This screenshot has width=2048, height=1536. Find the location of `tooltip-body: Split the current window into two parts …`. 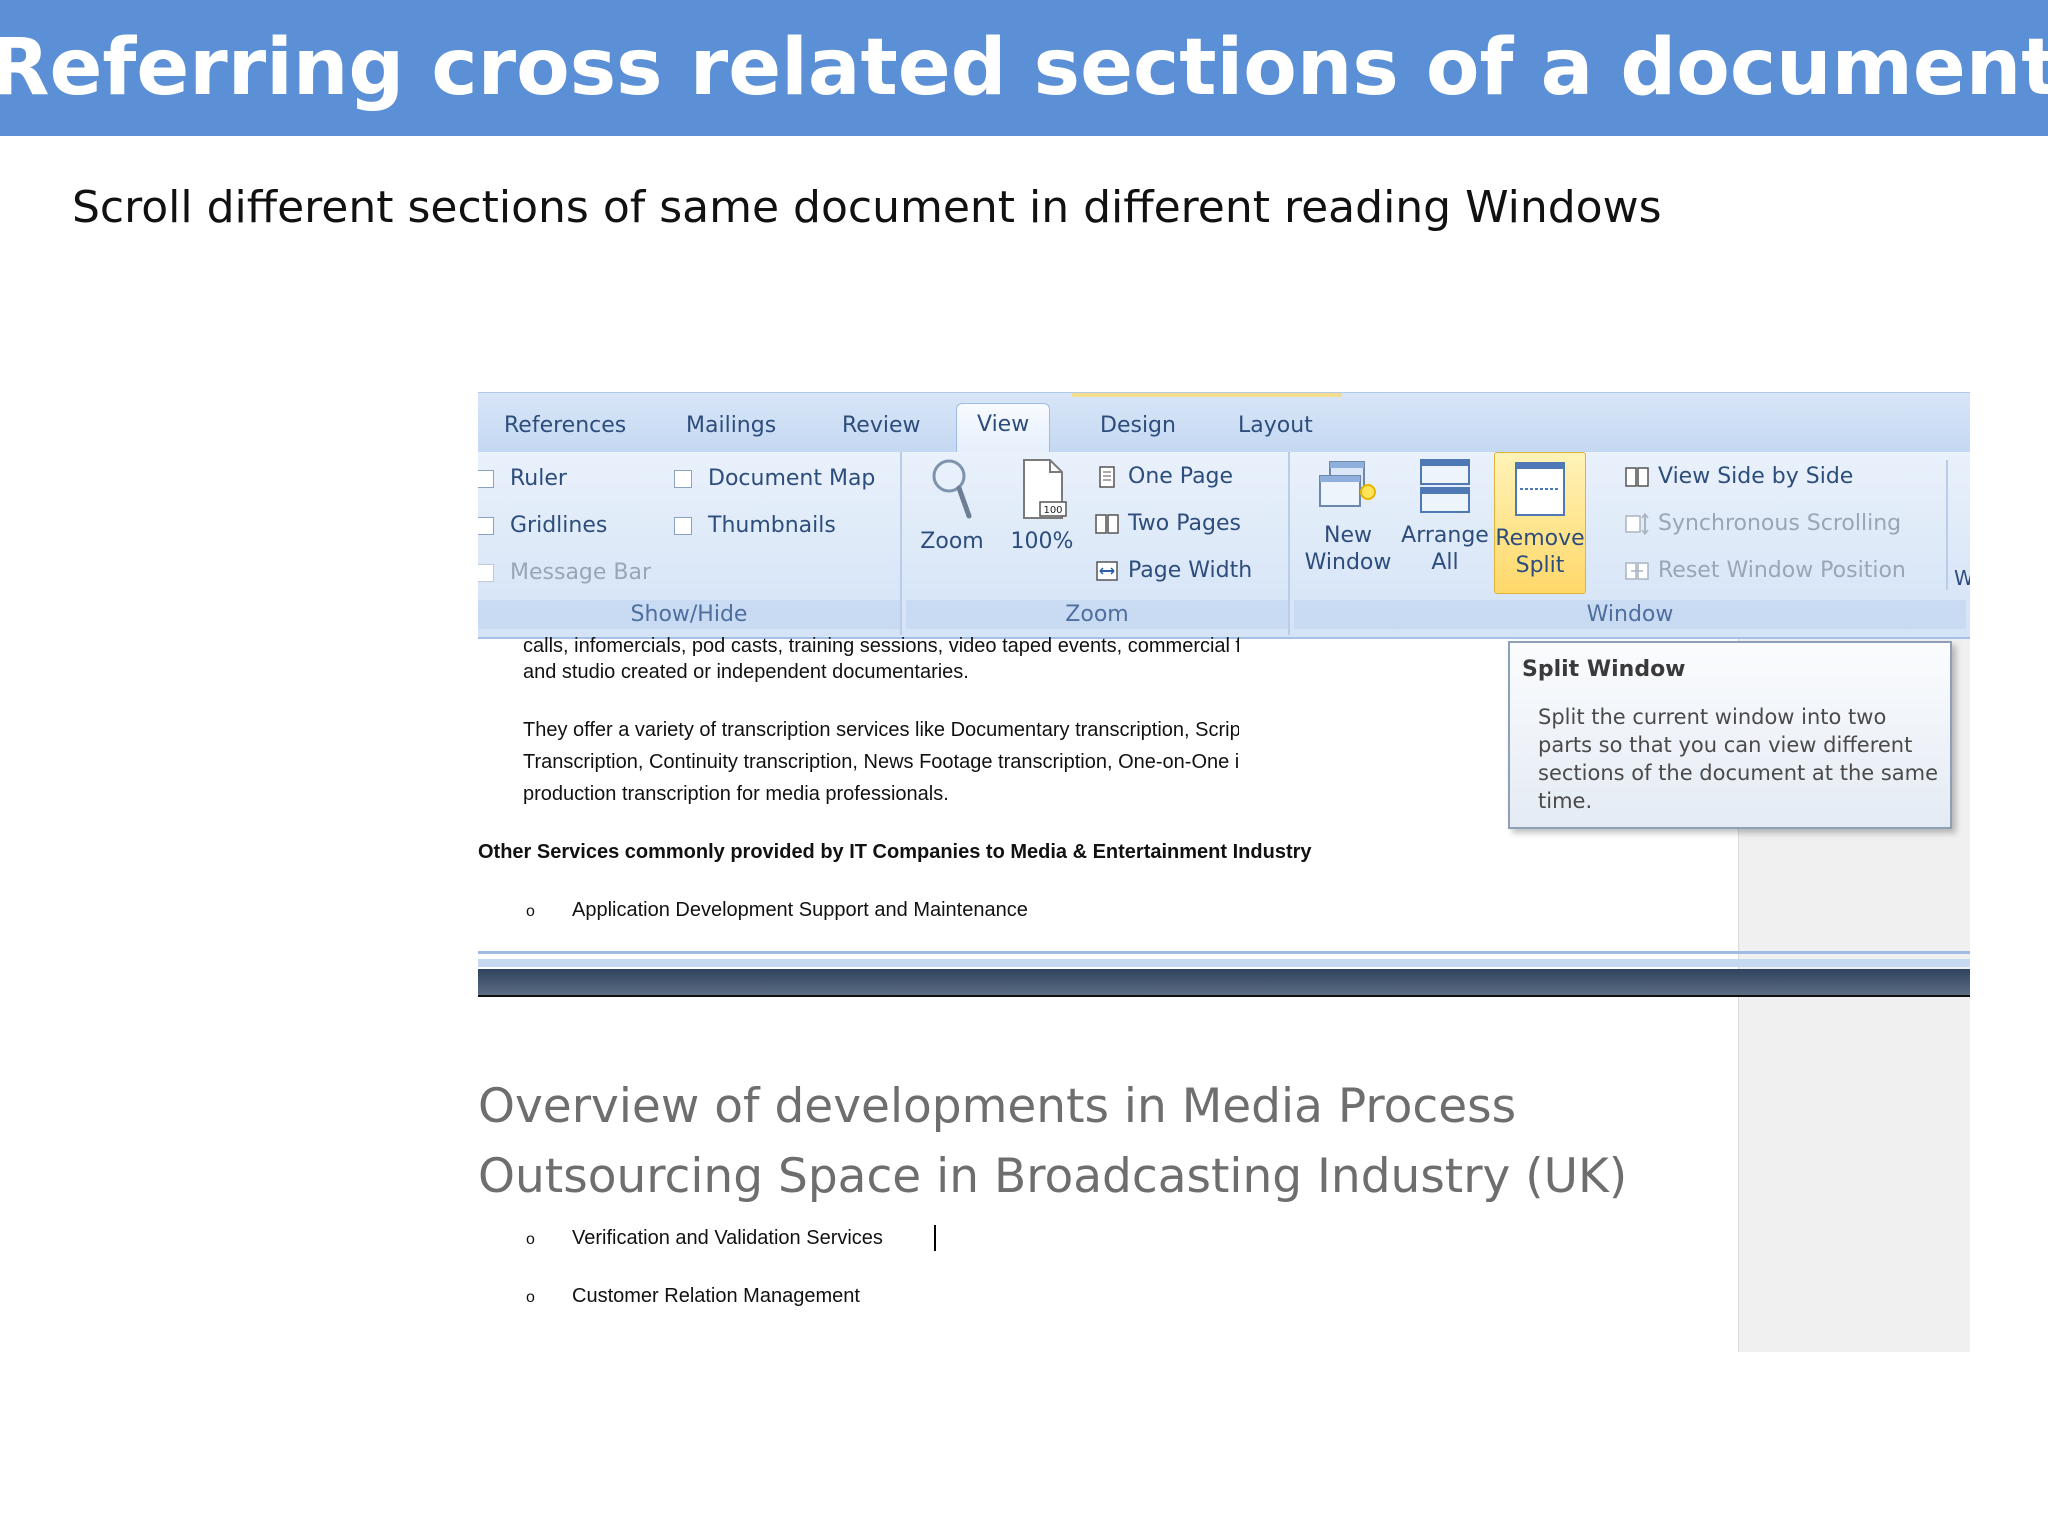

tooltip-body: Split the current window into two parts … is located at coordinates (1738, 759).